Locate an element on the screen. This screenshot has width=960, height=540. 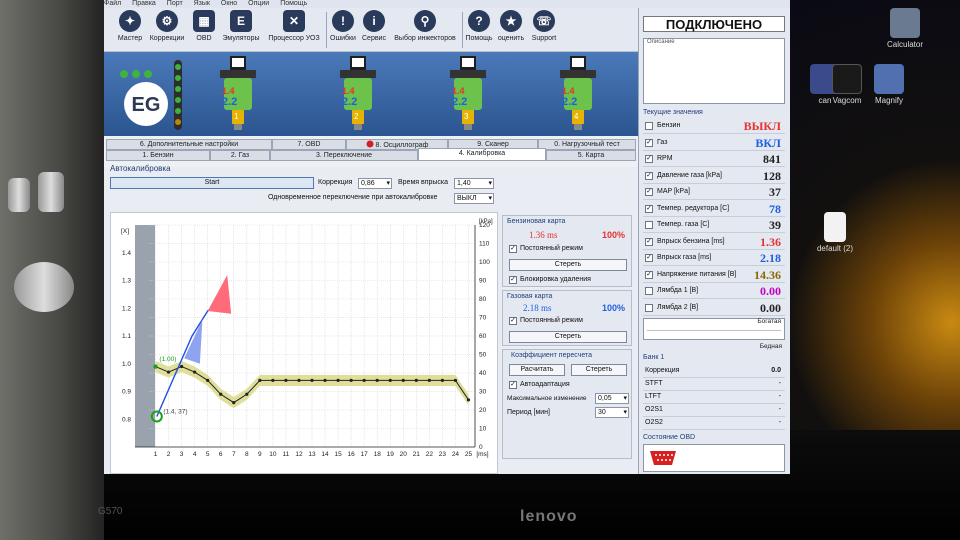
desktop-icon-default-pdf: default (2) is located at coordinates (835, 232).